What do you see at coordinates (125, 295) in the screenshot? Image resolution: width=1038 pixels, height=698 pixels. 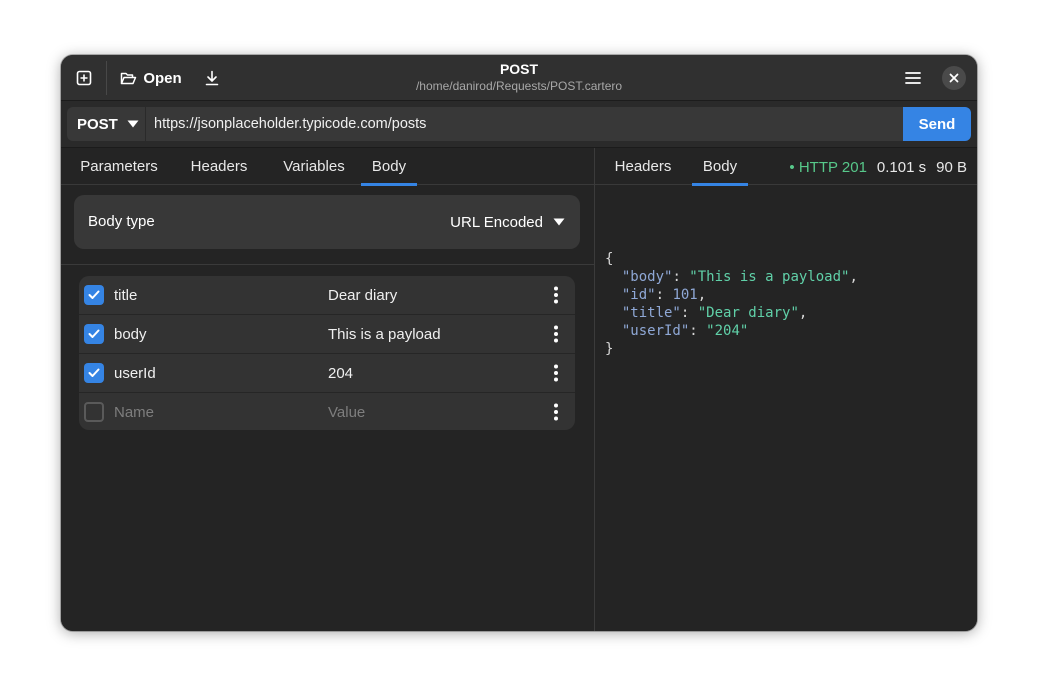 I see `field-name: title` at bounding box center [125, 295].